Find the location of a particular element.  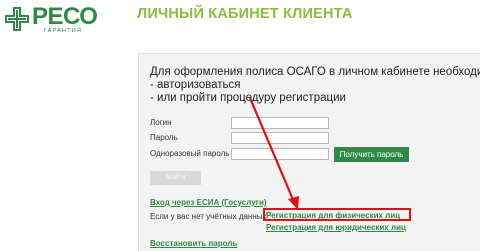

login-button: Войти is located at coordinates (175, 178).